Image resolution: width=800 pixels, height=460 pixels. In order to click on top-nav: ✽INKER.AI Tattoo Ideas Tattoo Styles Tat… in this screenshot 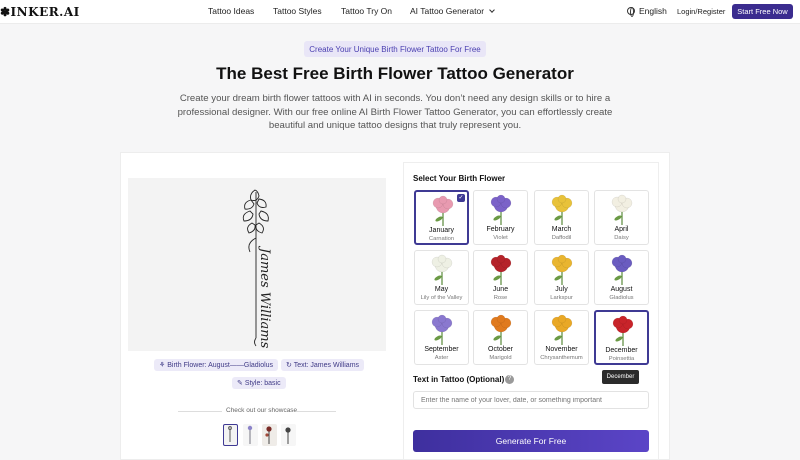, I will do `click(400, 12)`.